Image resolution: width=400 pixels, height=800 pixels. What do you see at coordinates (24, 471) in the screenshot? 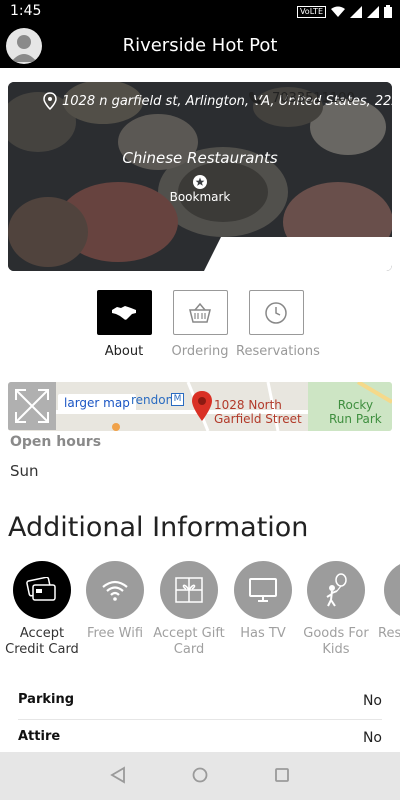
I see `open-hours-day: Sun` at bounding box center [24, 471].